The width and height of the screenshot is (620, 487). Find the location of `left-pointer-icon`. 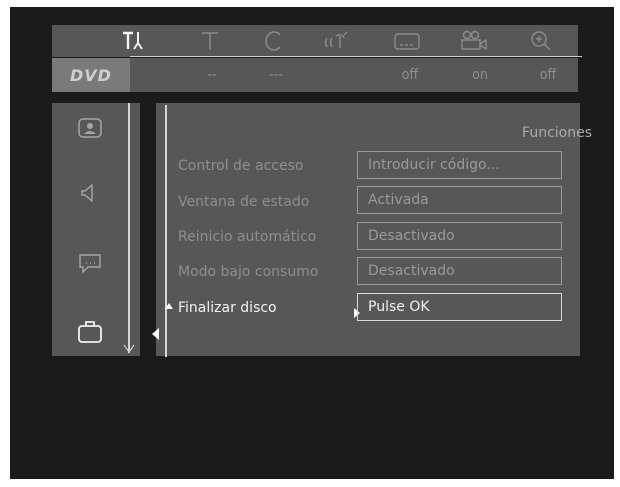

left-pointer-icon is located at coordinates (155, 334).